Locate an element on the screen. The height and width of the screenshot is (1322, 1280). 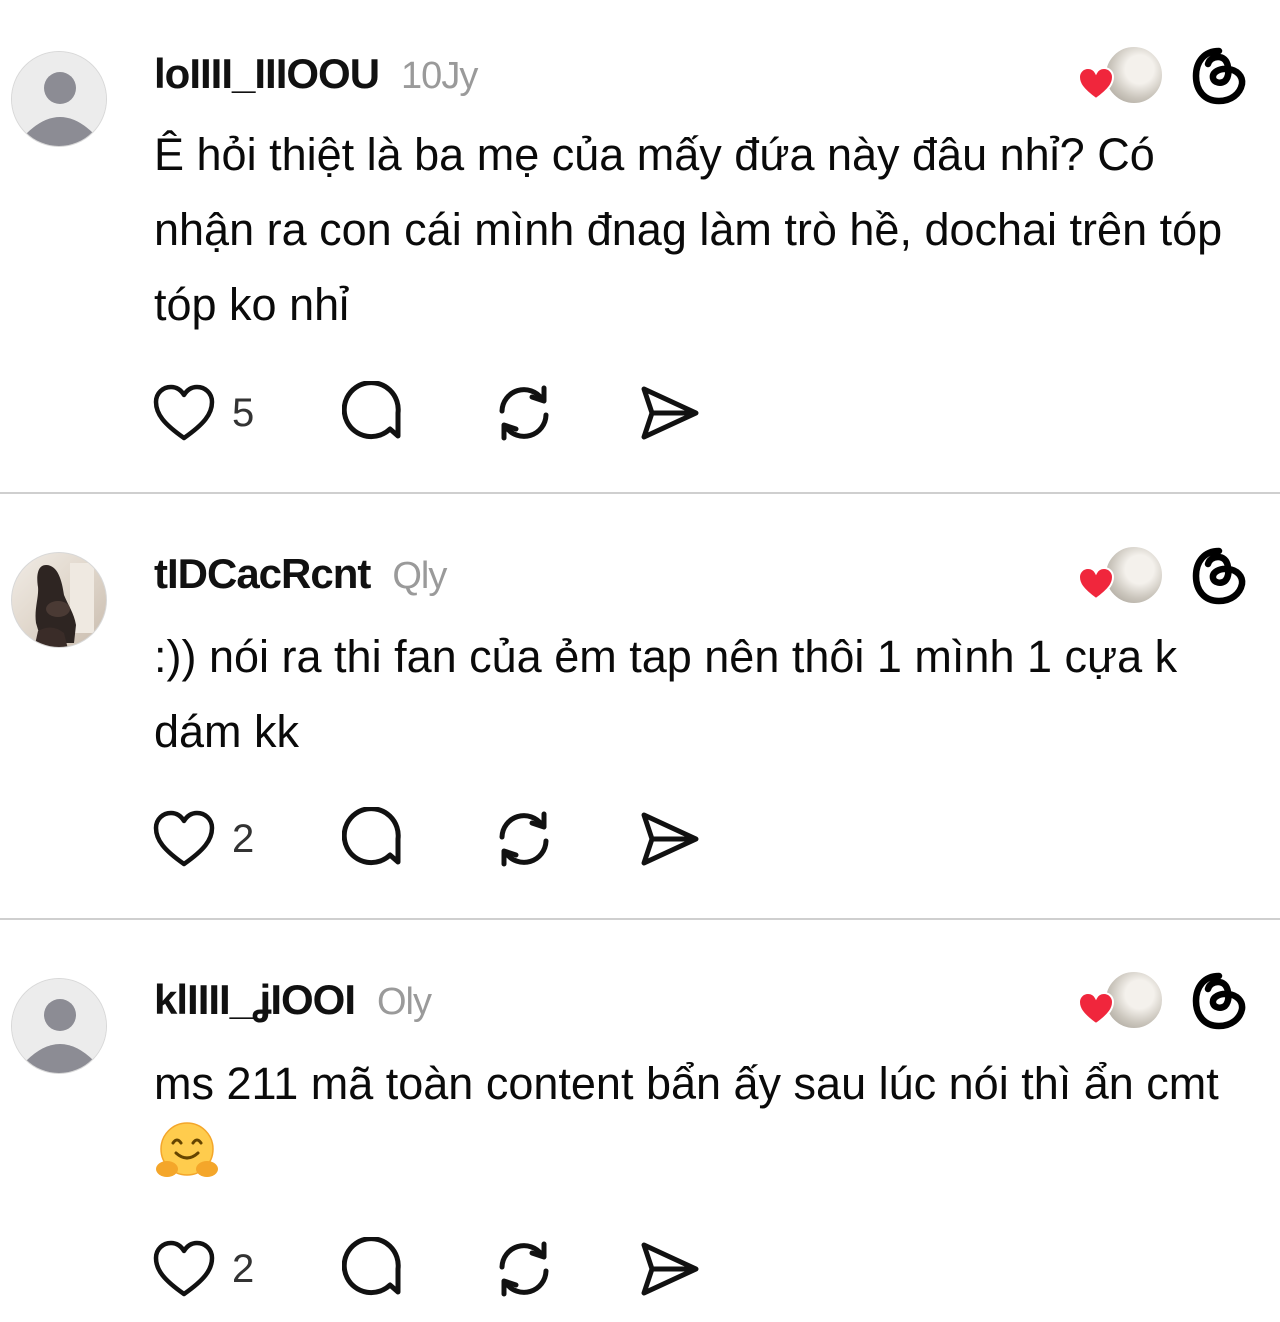
post-time: Oly is located at coordinates (404, 1002).